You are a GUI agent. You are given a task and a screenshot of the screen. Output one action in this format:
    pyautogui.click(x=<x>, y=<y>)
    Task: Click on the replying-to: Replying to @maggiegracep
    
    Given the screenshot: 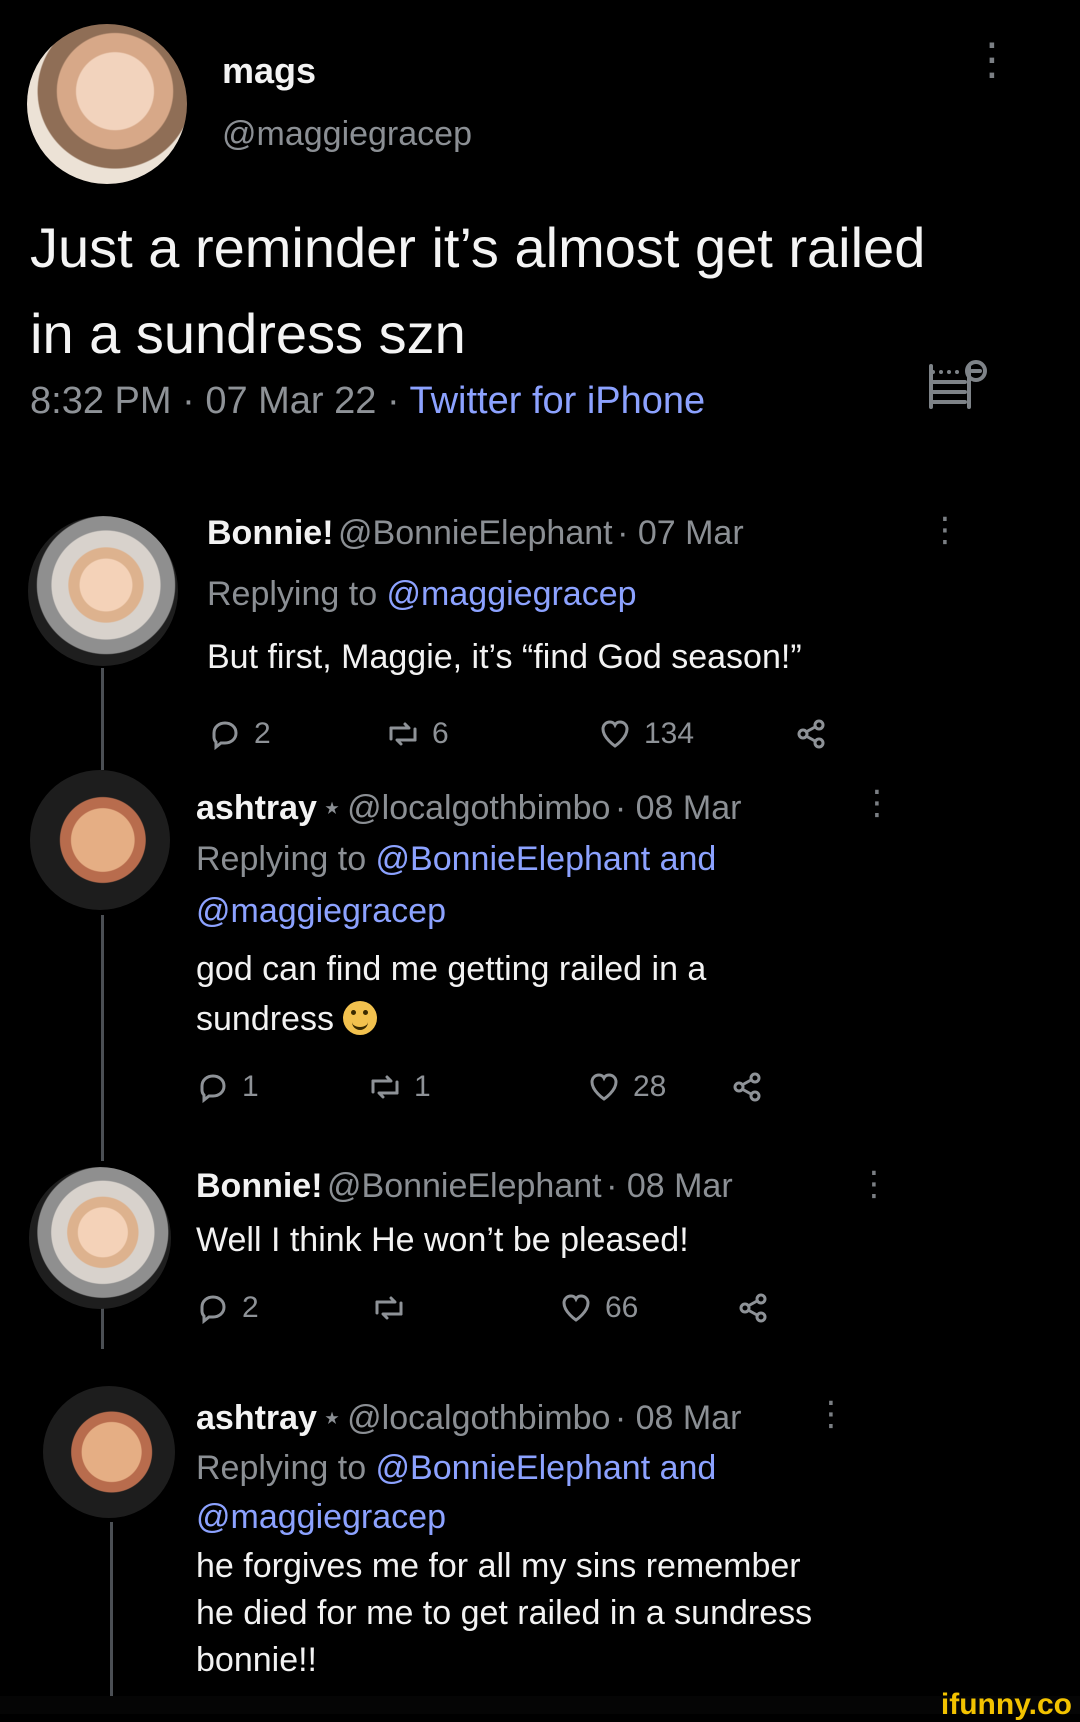 What is the action you would take?
    pyautogui.click(x=422, y=594)
    